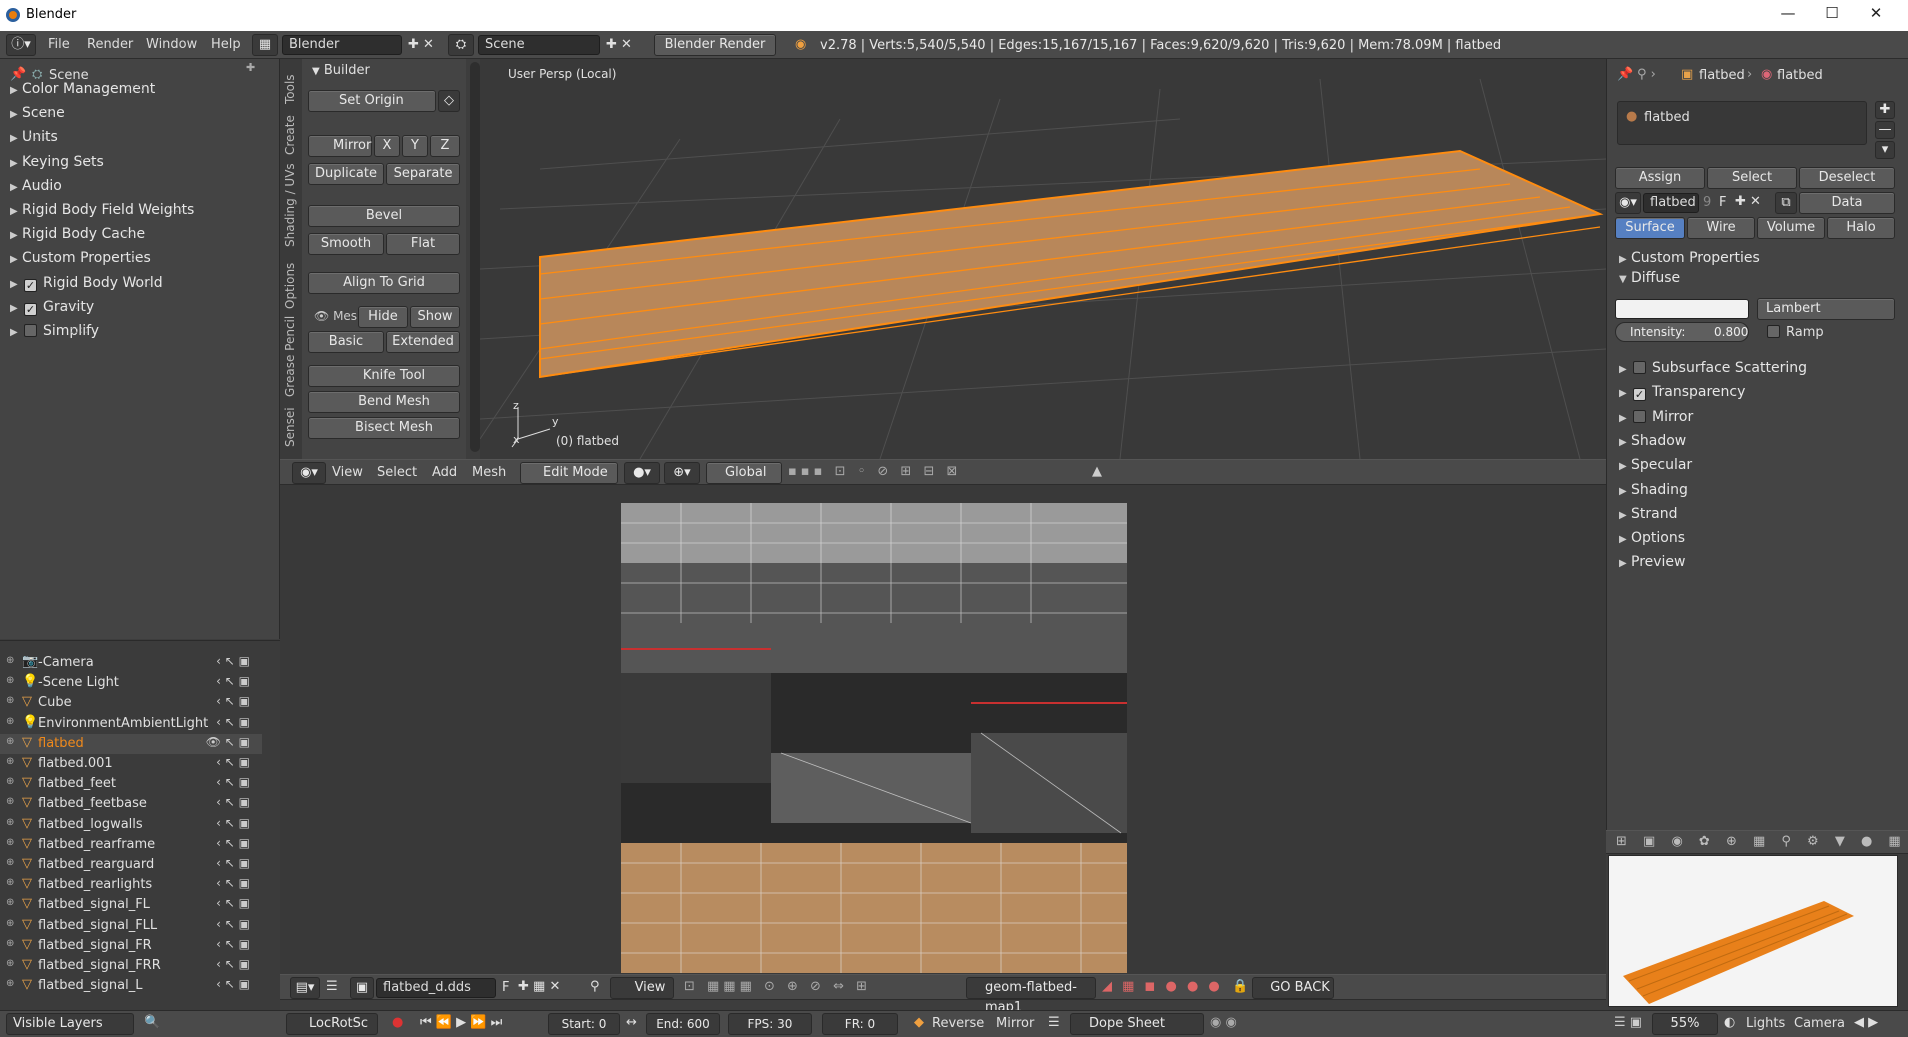 This screenshot has width=1908, height=1037. Describe the element at coordinates (1628, 1022) in the screenshot. I see `preview-menu-icon: ☰ ▣` at that location.